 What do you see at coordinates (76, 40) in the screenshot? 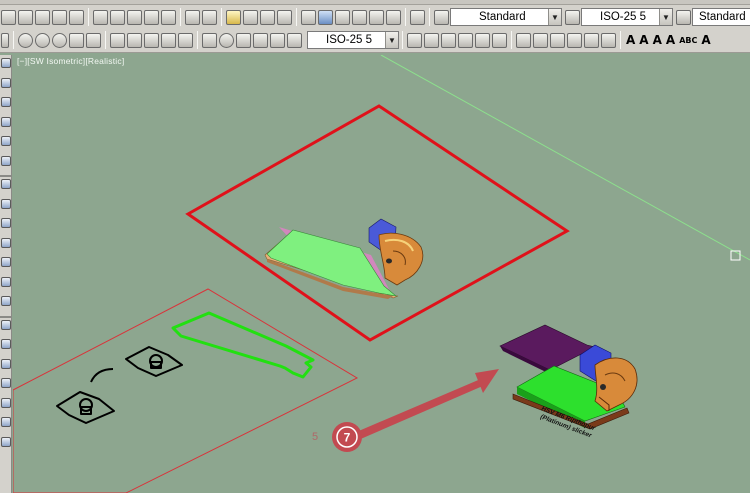
I see `snap-tangent-icon` at bounding box center [76, 40].